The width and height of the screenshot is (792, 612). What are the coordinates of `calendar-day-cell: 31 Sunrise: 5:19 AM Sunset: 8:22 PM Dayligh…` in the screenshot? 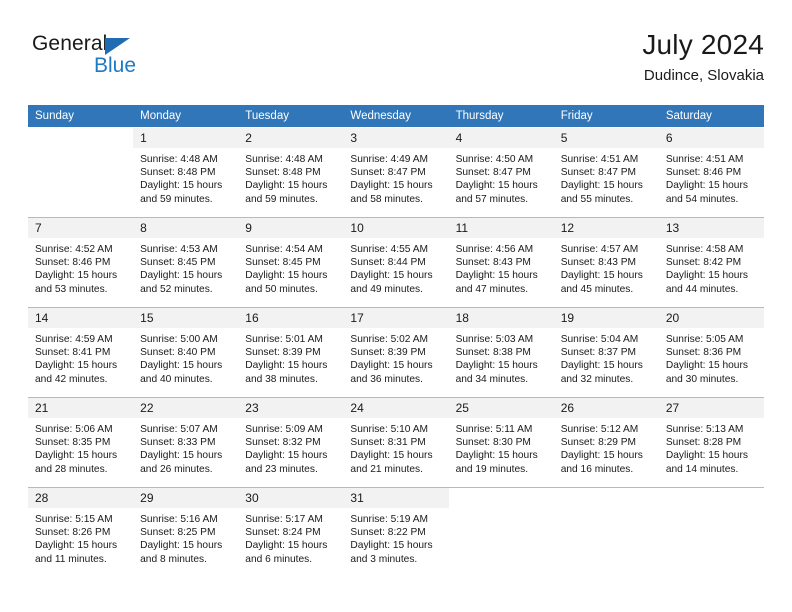 It's located at (396, 532).